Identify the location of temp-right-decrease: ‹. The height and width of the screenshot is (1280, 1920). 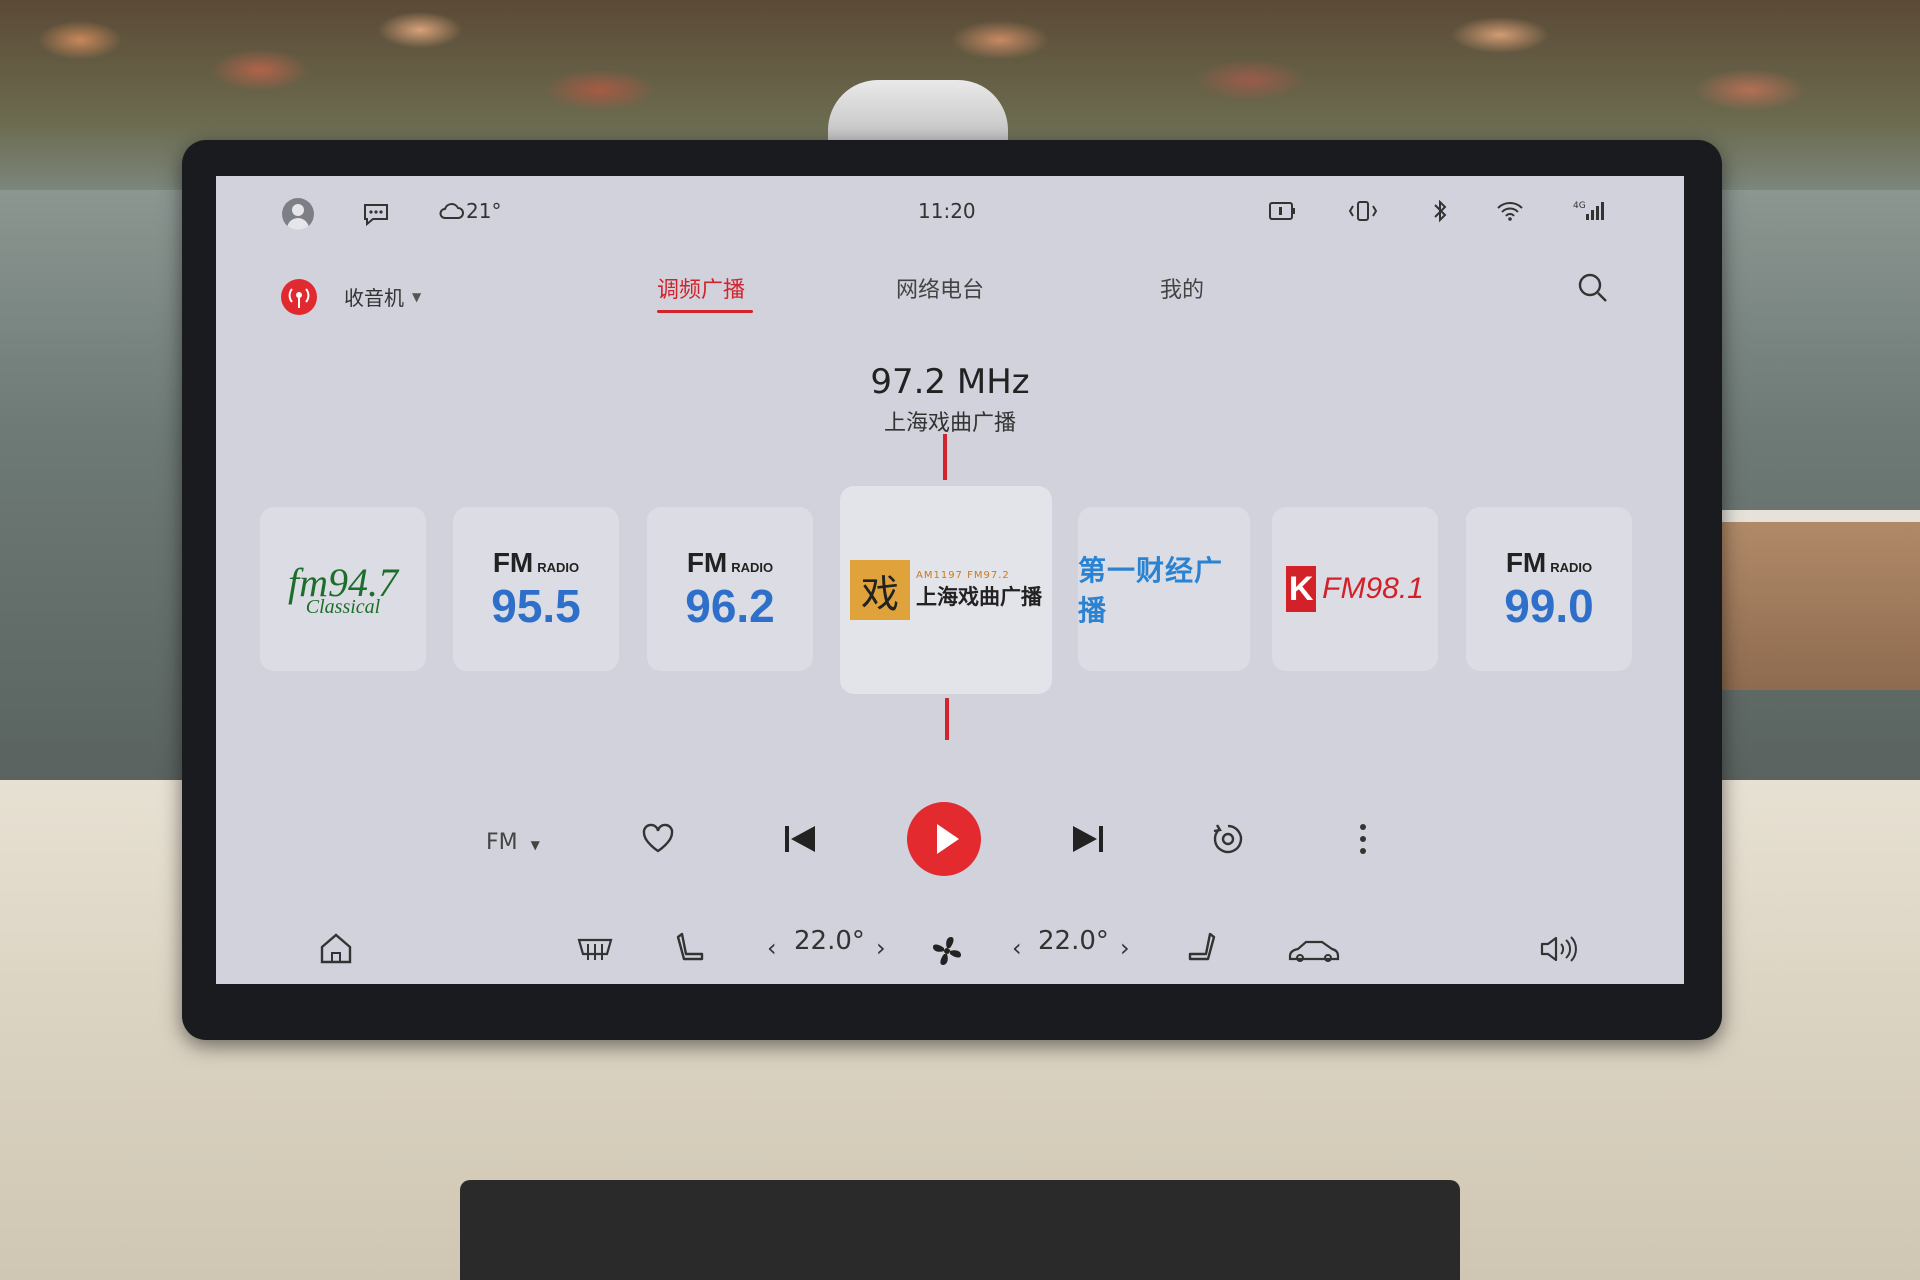
(1017, 948).